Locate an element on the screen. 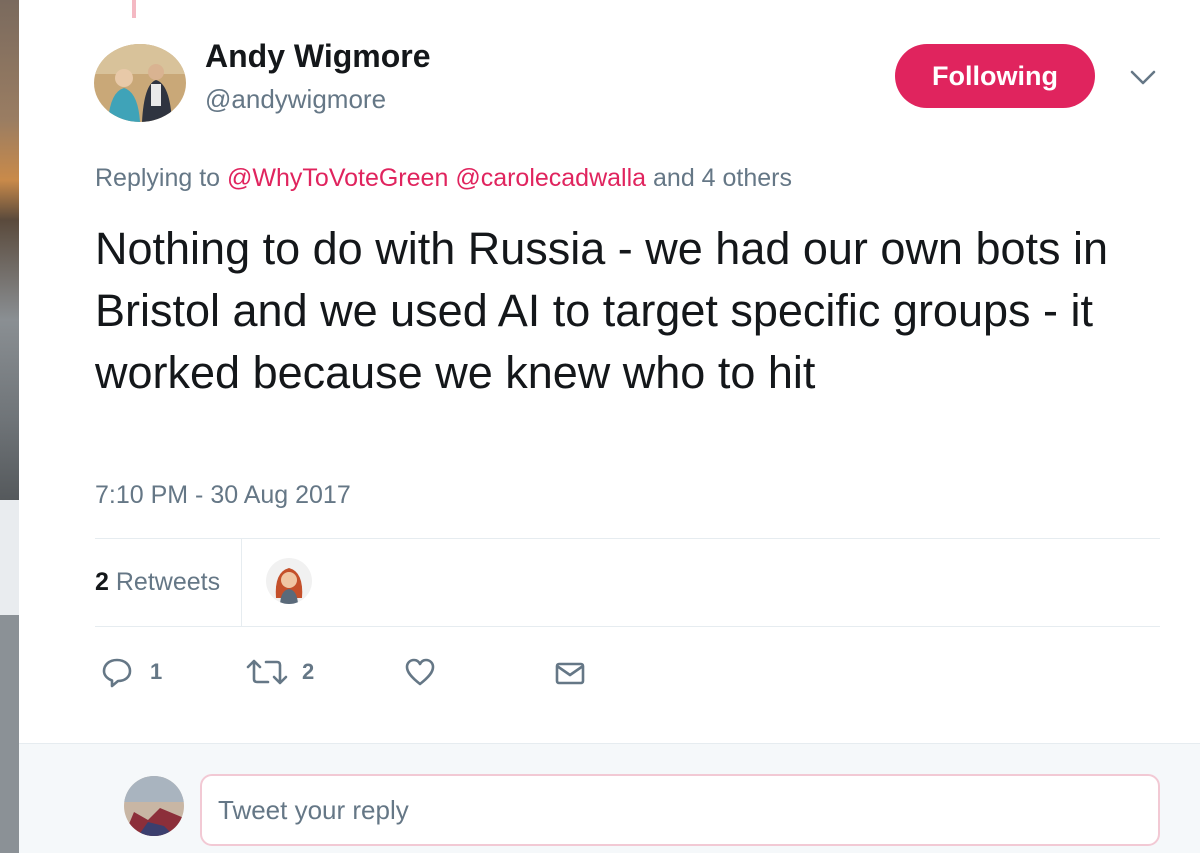  chevron-down-icon is located at coordinates (1143, 78).